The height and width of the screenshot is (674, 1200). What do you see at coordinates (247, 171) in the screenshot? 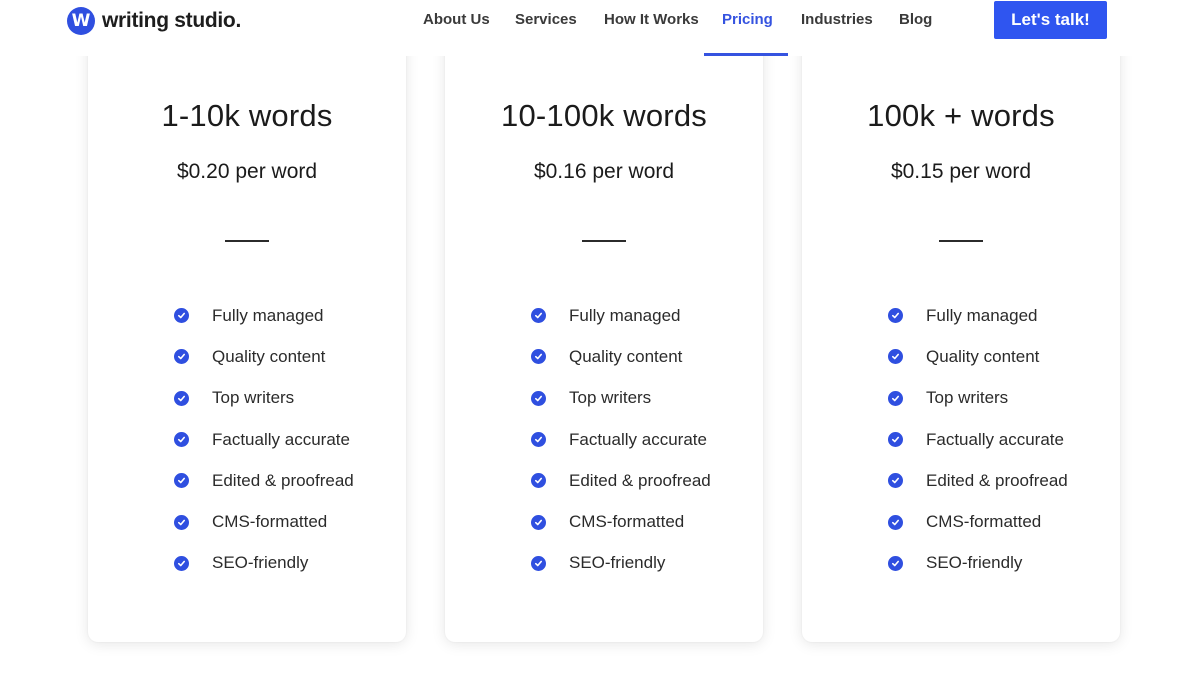
I see `plan-price: $0.20 per word` at bounding box center [247, 171].